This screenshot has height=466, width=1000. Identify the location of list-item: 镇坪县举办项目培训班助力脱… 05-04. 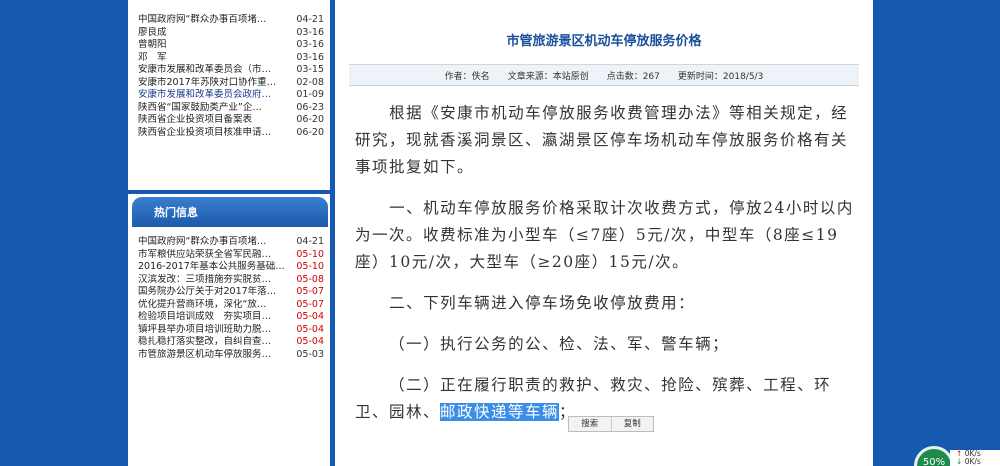
(231, 330).